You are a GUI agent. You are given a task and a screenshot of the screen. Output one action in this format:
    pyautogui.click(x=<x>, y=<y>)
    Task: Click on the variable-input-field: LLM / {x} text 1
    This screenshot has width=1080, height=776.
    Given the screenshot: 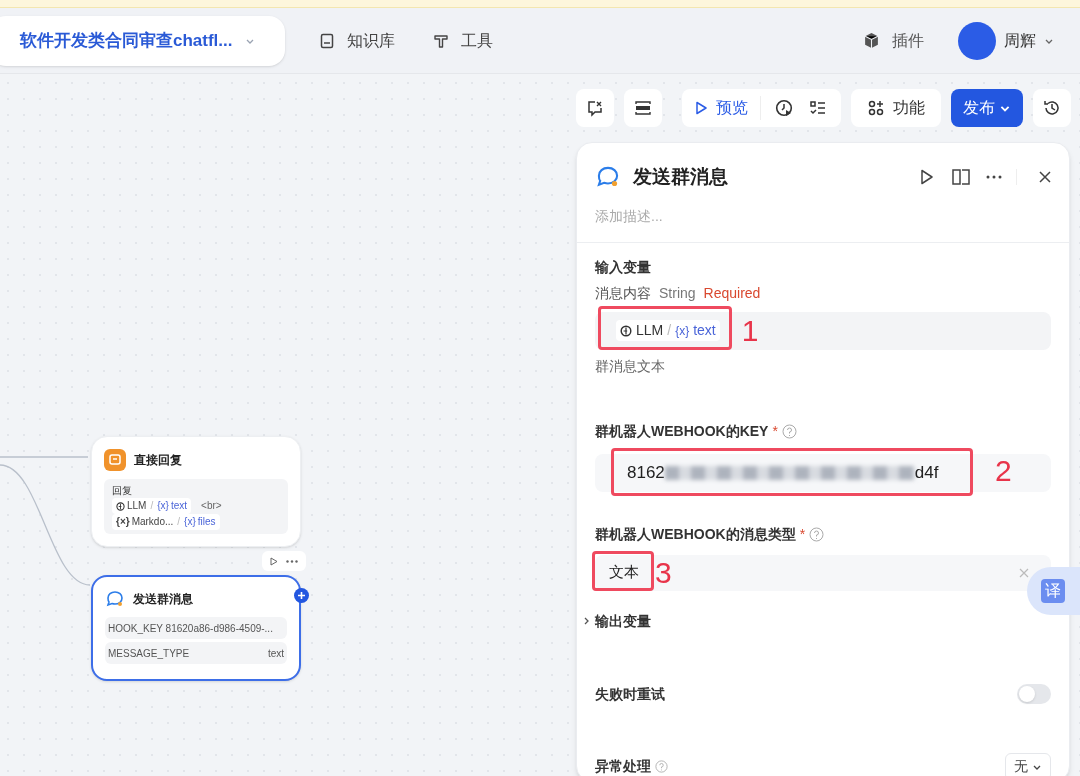 What is the action you would take?
    pyautogui.click(x=823, y=330)
    